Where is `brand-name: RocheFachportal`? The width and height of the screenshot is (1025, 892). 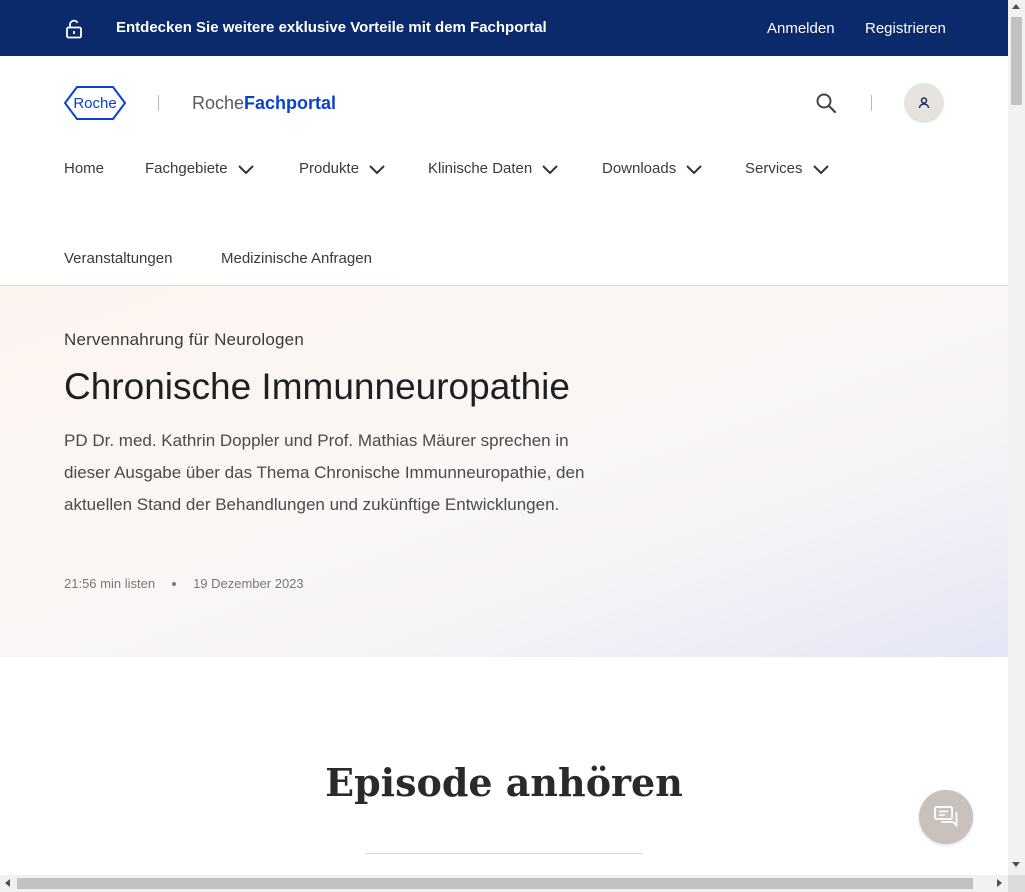
brand-name: RocheFachportal is located at coordinates (264, 103).